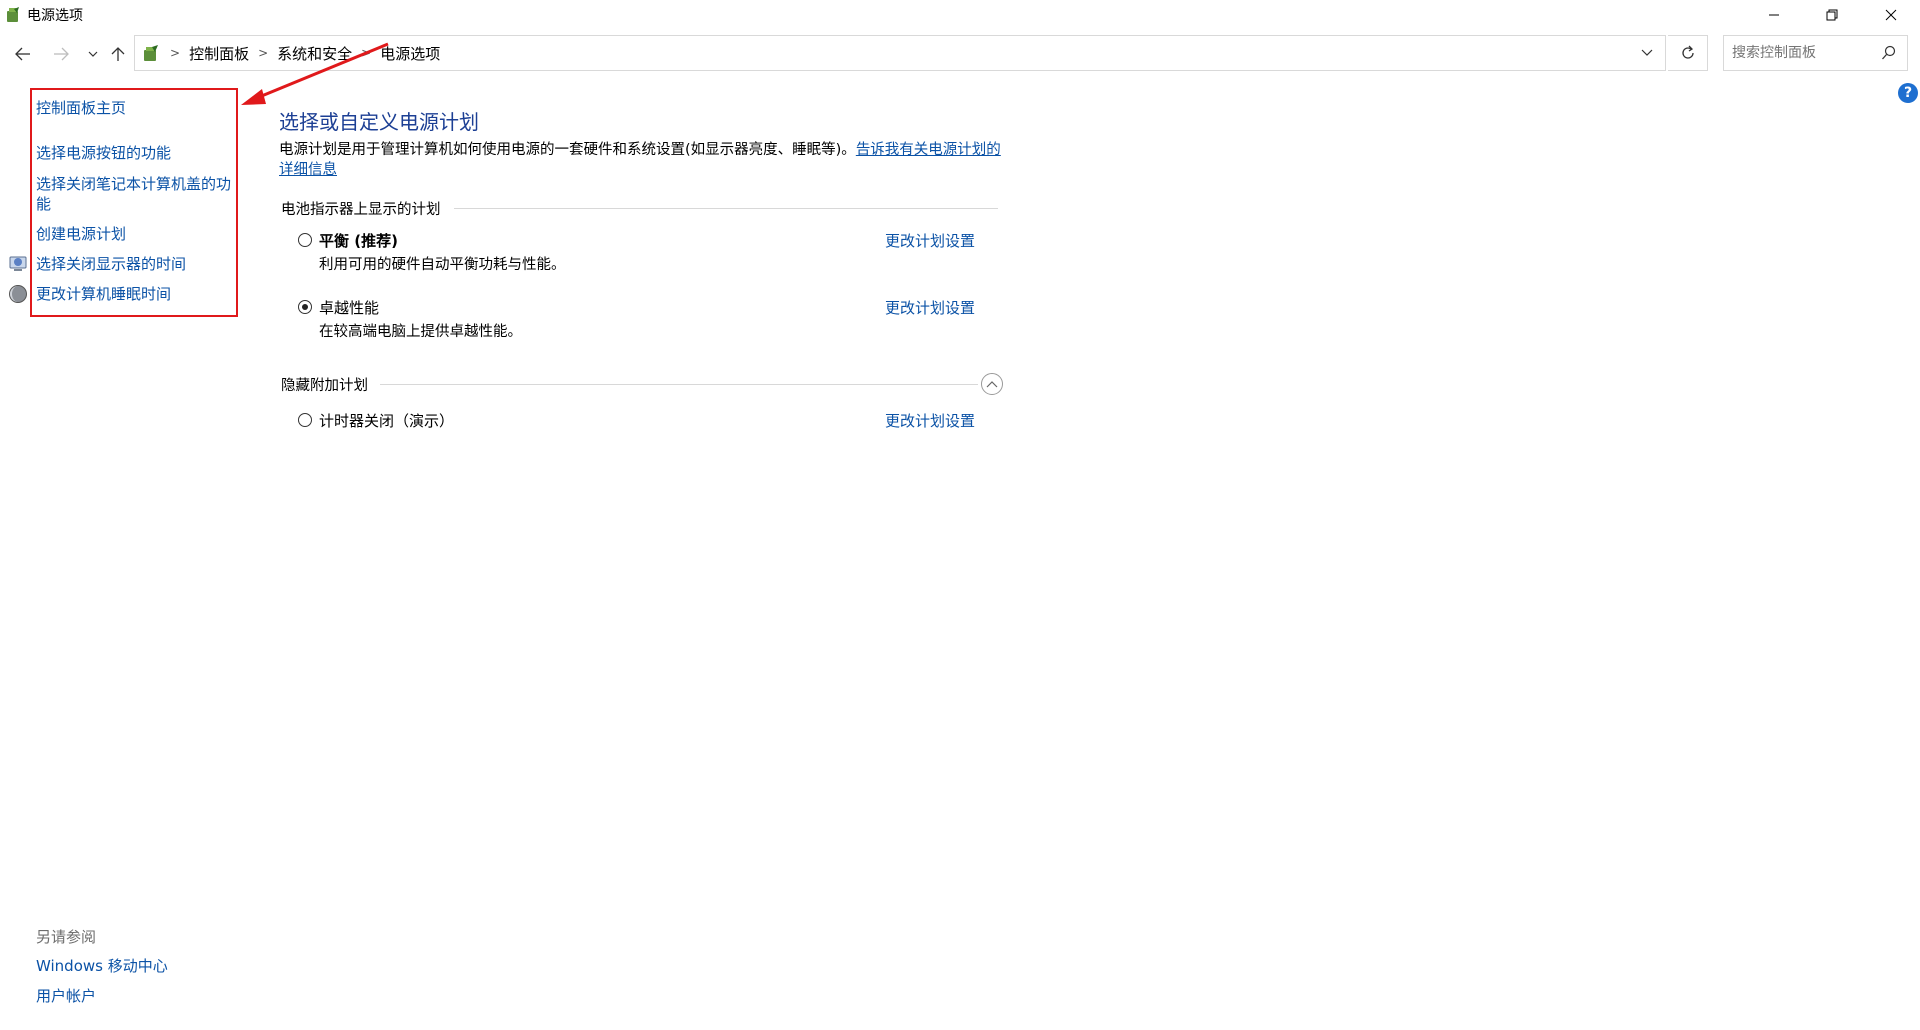 The height and width of the screenshot is (1030, 1920). What do you see at coordinates (349, 308) in the screenshot?
I see `plan-ultimate-name: 卓越性能` at bounding box center [349, 308].